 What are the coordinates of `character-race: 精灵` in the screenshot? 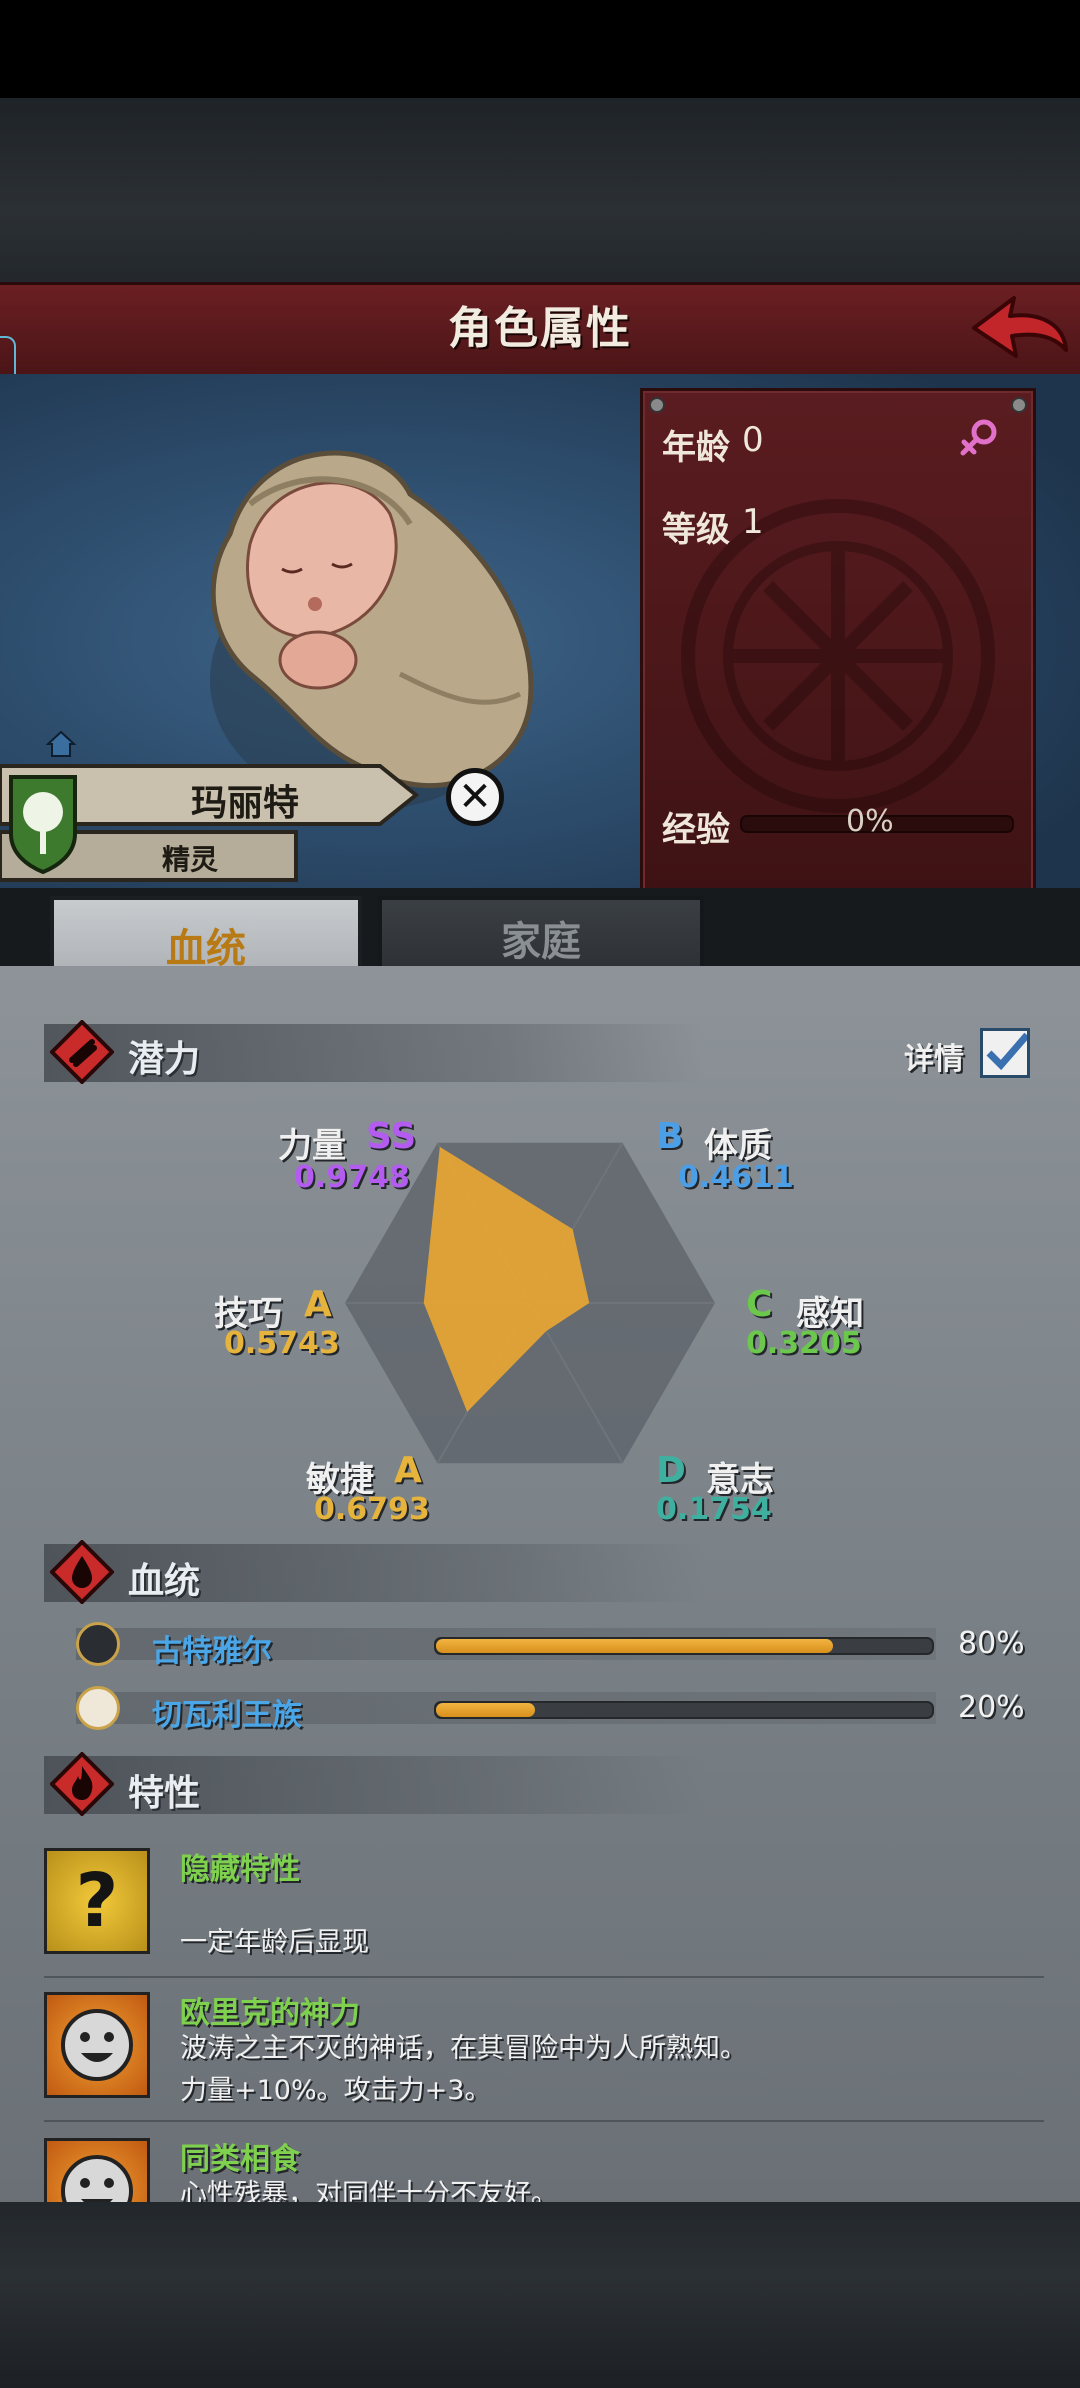 It's located at (189, 859).